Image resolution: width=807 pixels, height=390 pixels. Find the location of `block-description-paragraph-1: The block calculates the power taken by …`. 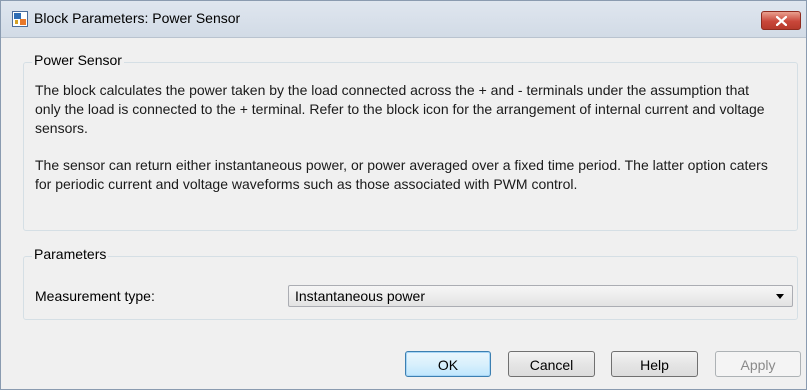

block-description-paragraph-1: The block calculates the power taken by … is located at coordinates (400, 109).